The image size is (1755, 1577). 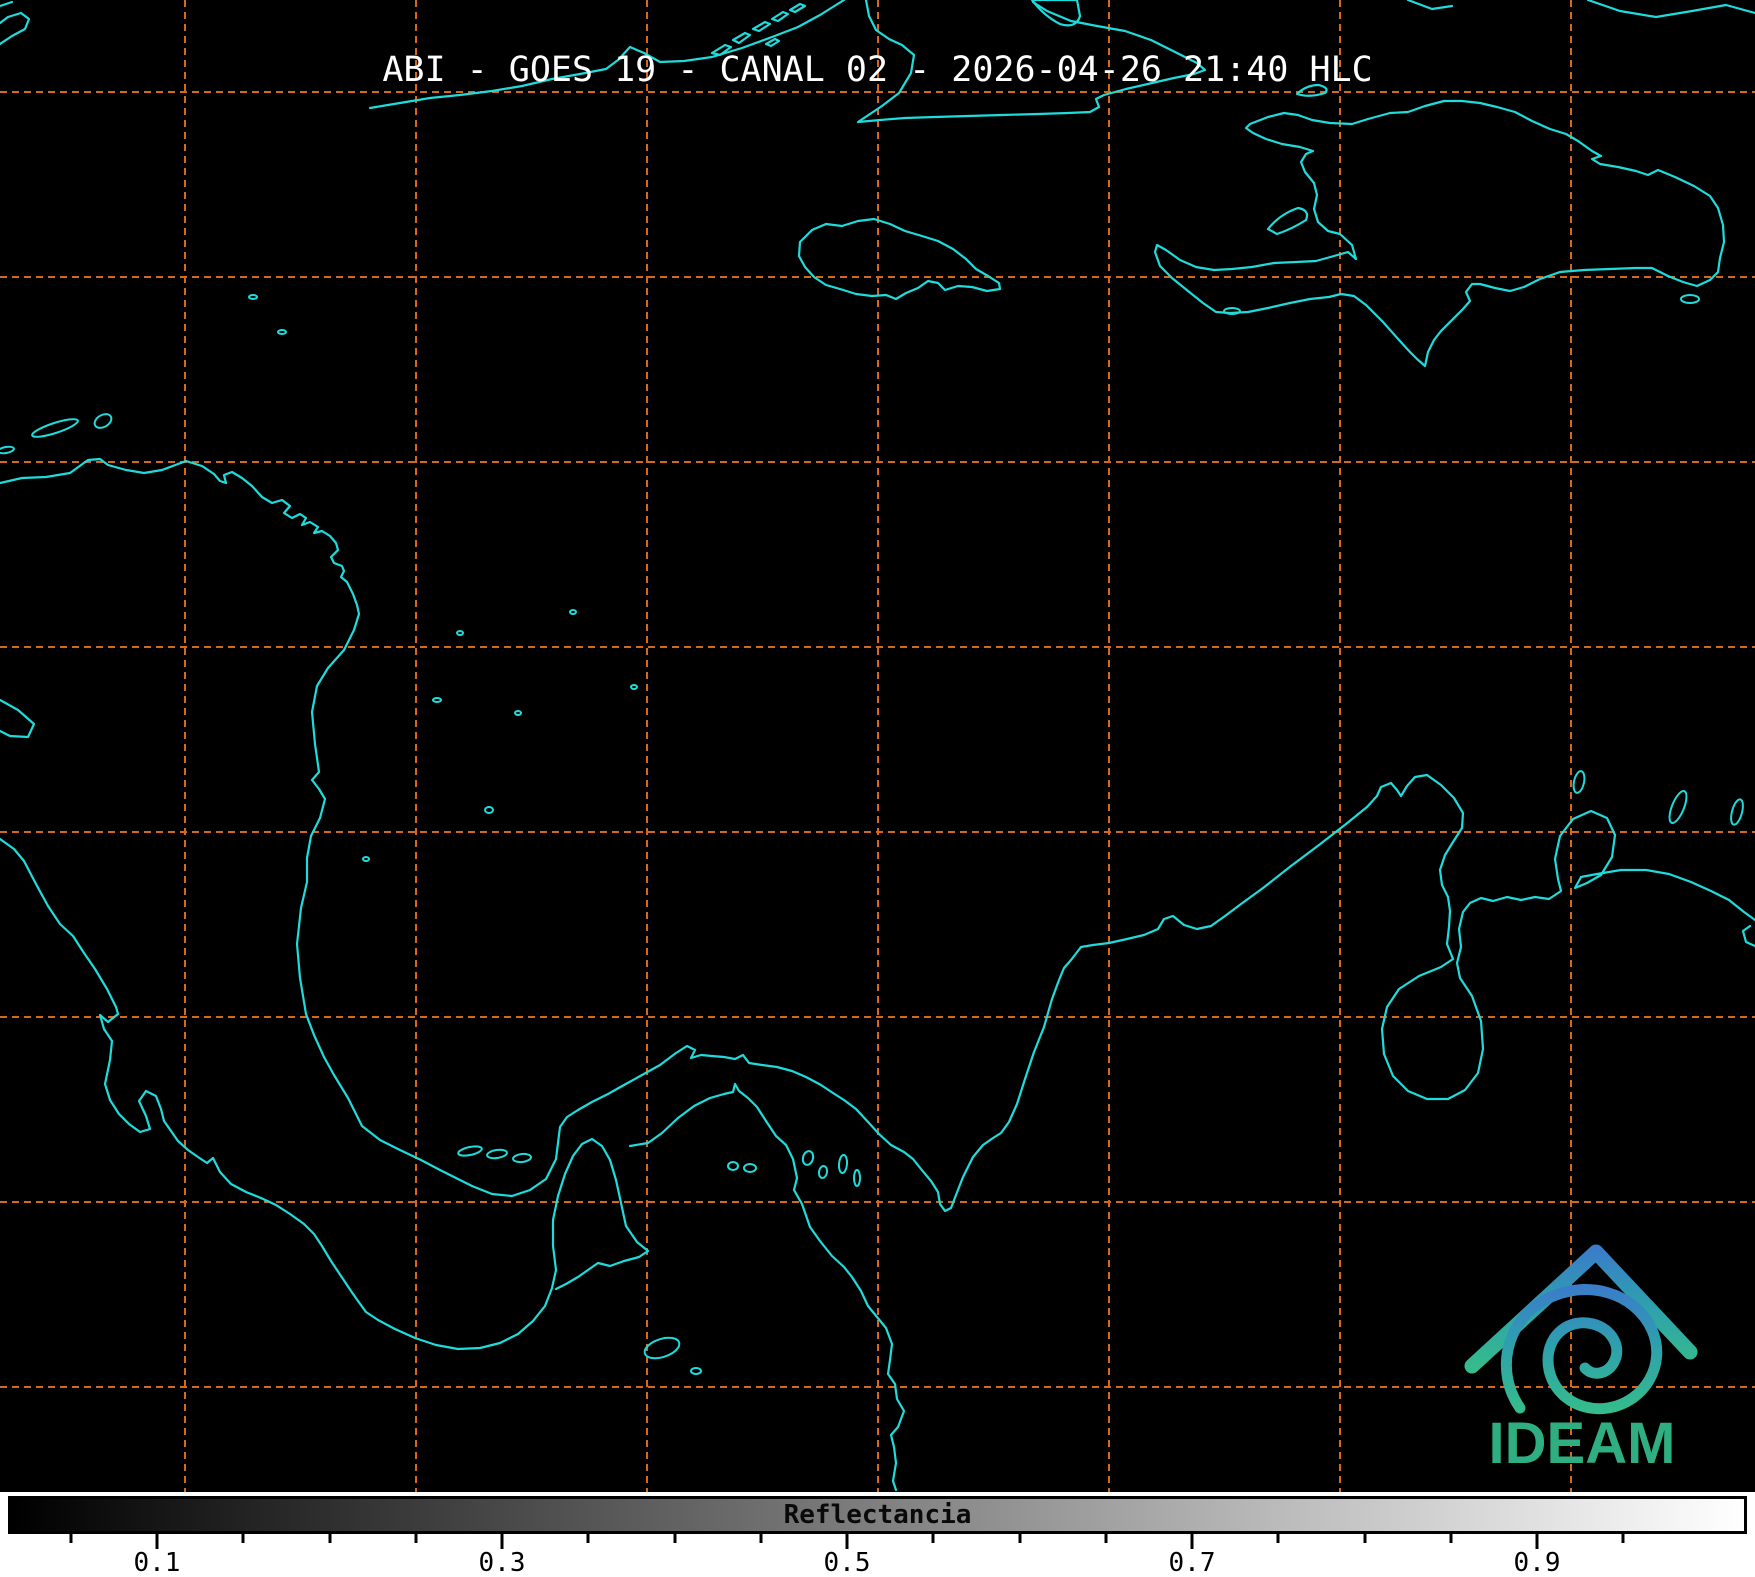 I want to click on ideam-logo: IDEAM, so click(x=1581, y=1360).